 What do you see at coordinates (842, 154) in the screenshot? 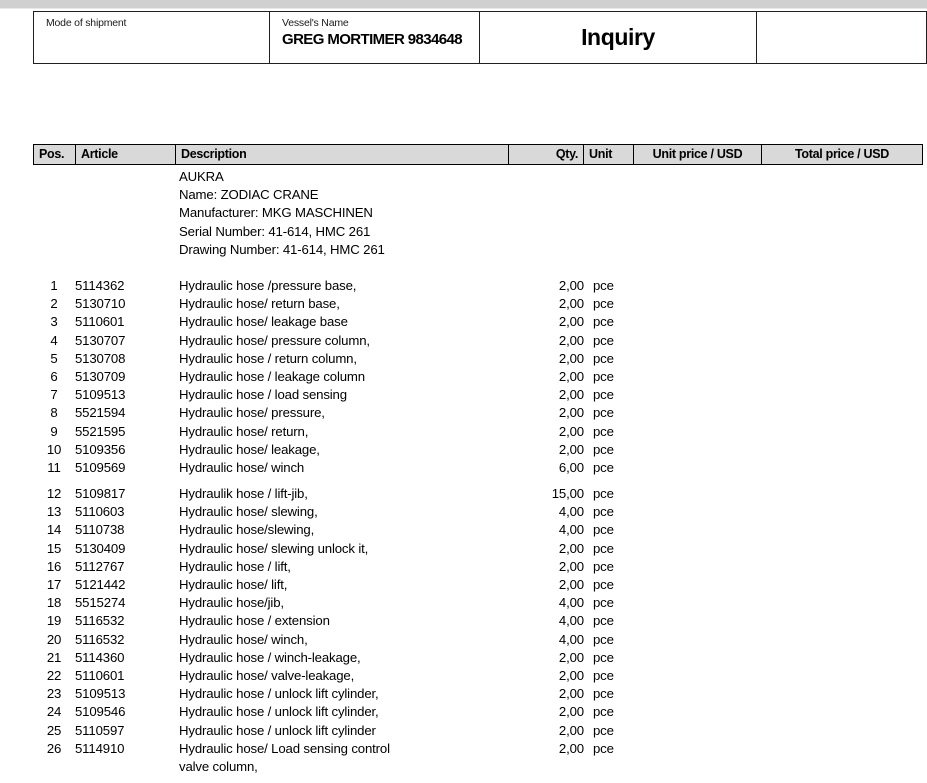
I see `column-header-total-price: Total price / USD` at bounding box center [842, 154].